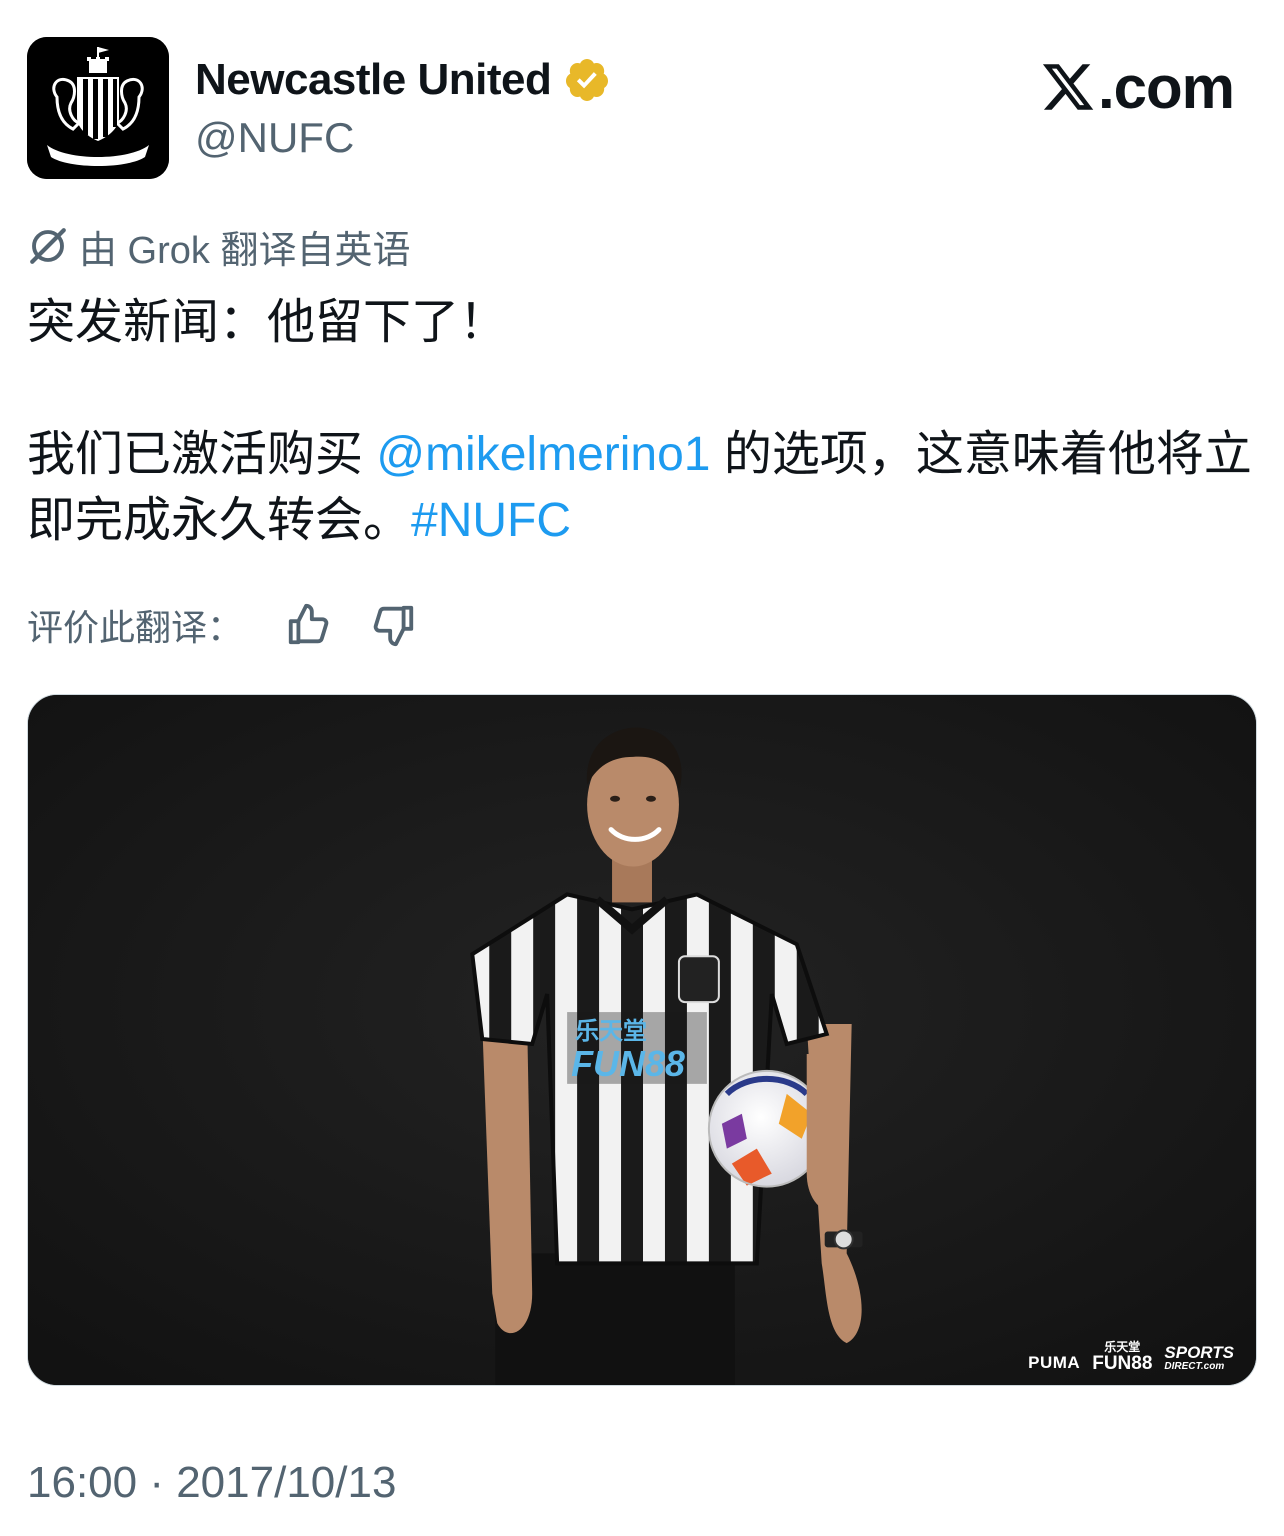 The height and width of the screenshot is (1536, 1284). I want to click on account-name-row: Newcastle United, so click(403, 80).